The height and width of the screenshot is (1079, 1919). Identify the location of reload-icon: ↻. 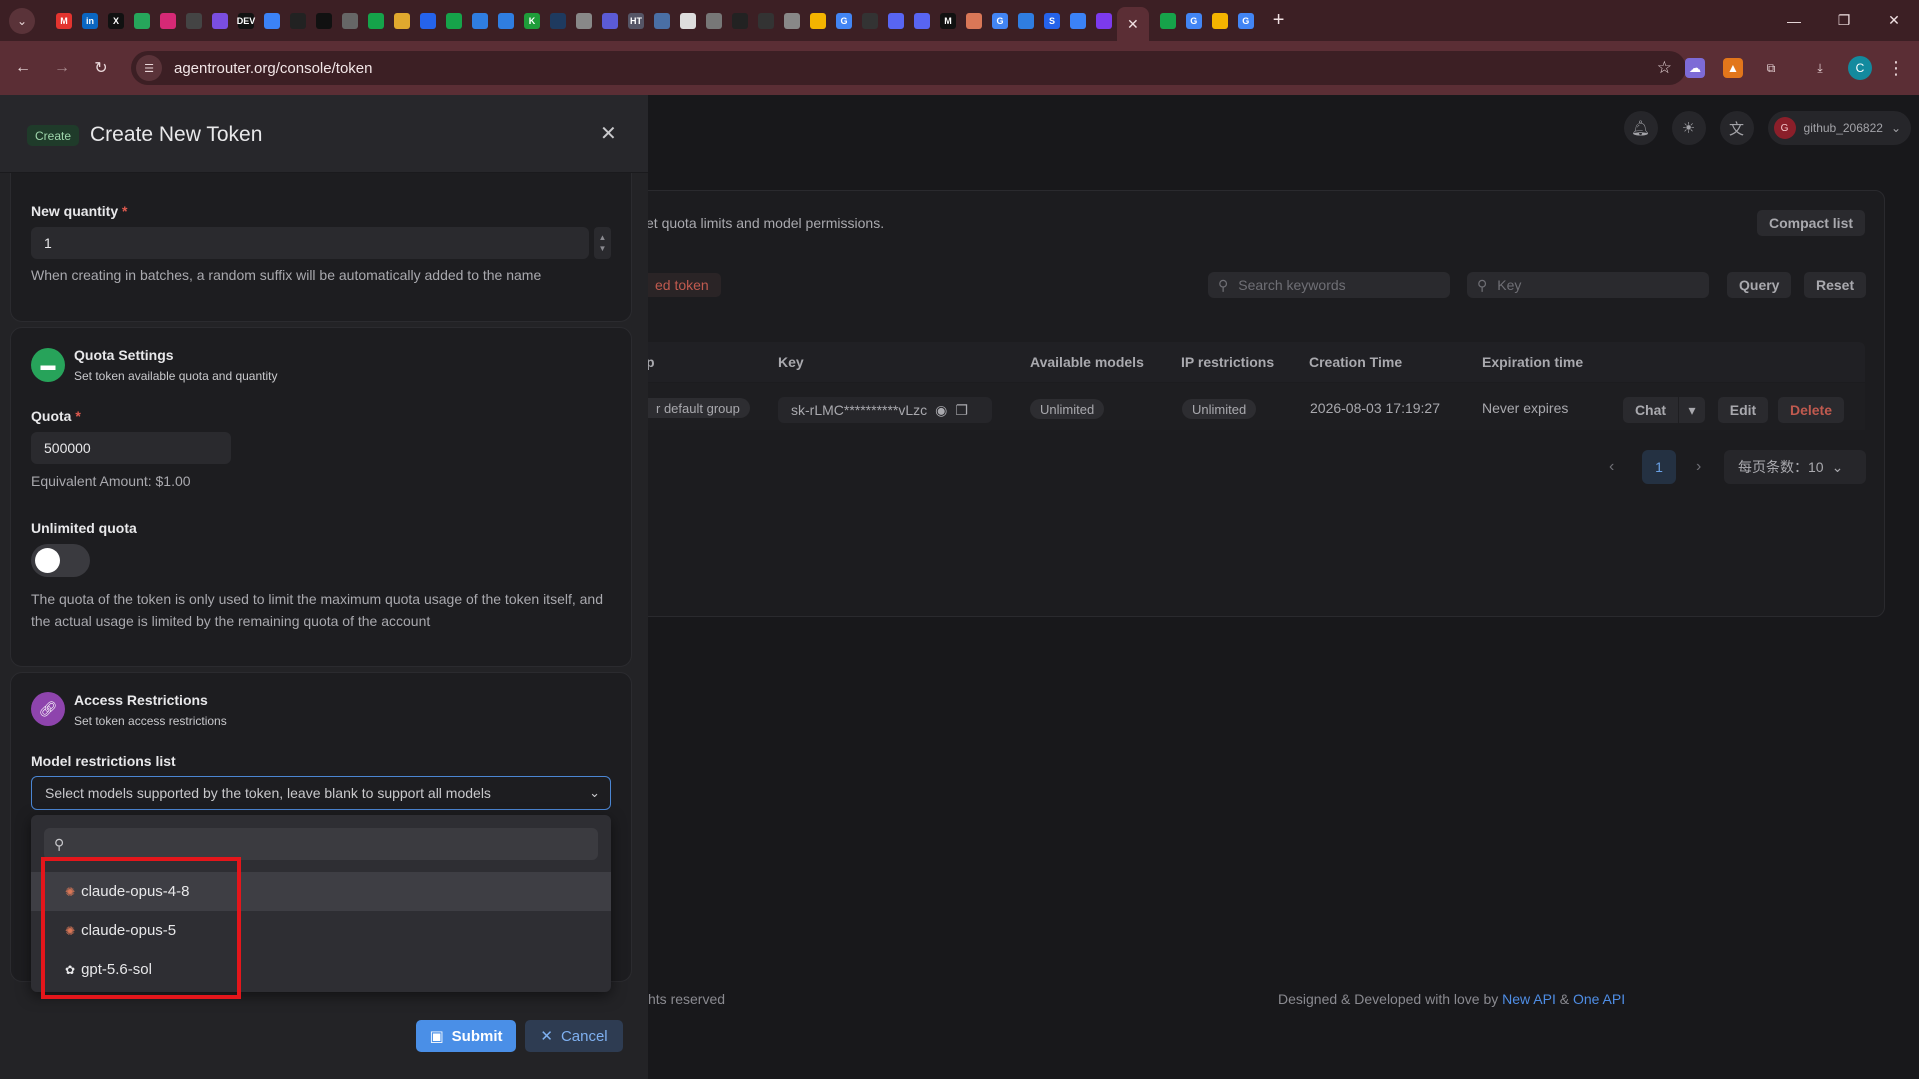
(101, 68).